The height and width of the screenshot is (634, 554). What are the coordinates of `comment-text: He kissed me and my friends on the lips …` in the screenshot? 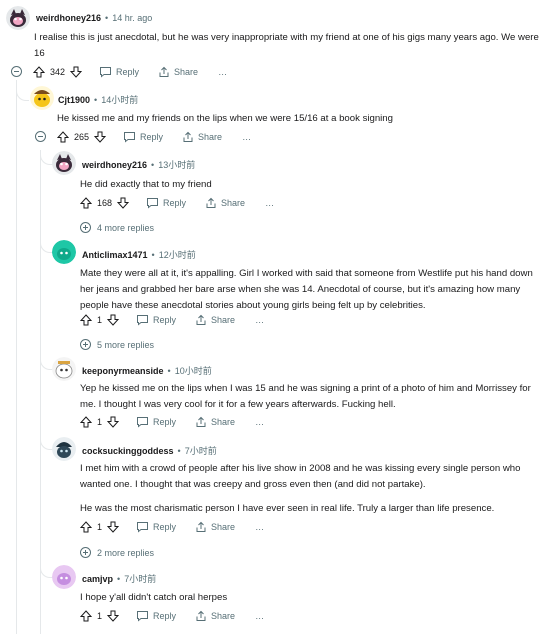 It's located at (225, 118).